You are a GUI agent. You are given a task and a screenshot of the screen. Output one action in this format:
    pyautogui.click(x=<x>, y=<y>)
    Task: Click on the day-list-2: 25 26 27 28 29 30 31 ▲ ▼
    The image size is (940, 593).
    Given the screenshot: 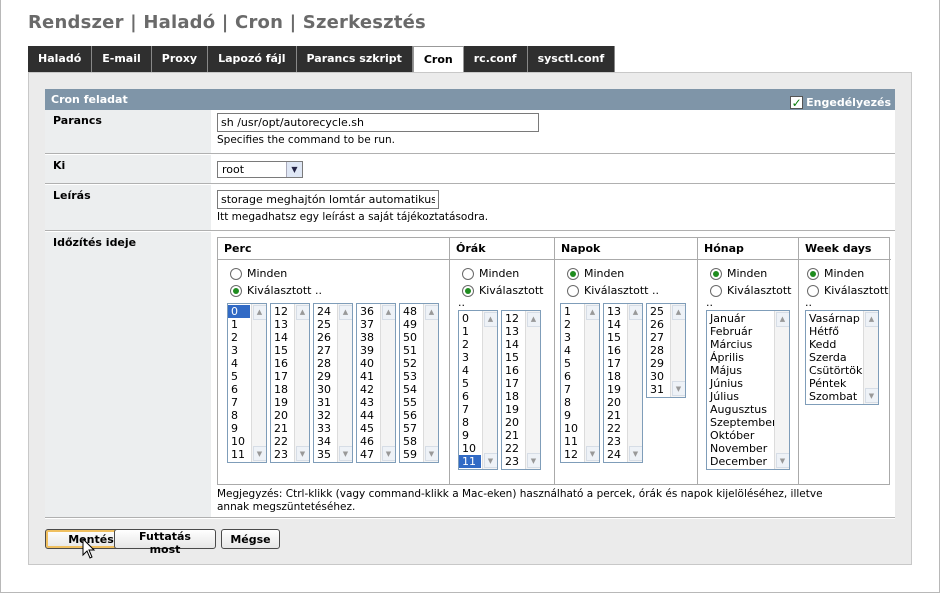 What is the action you would take?
    pyautogui.click(x=666, y=350)
    